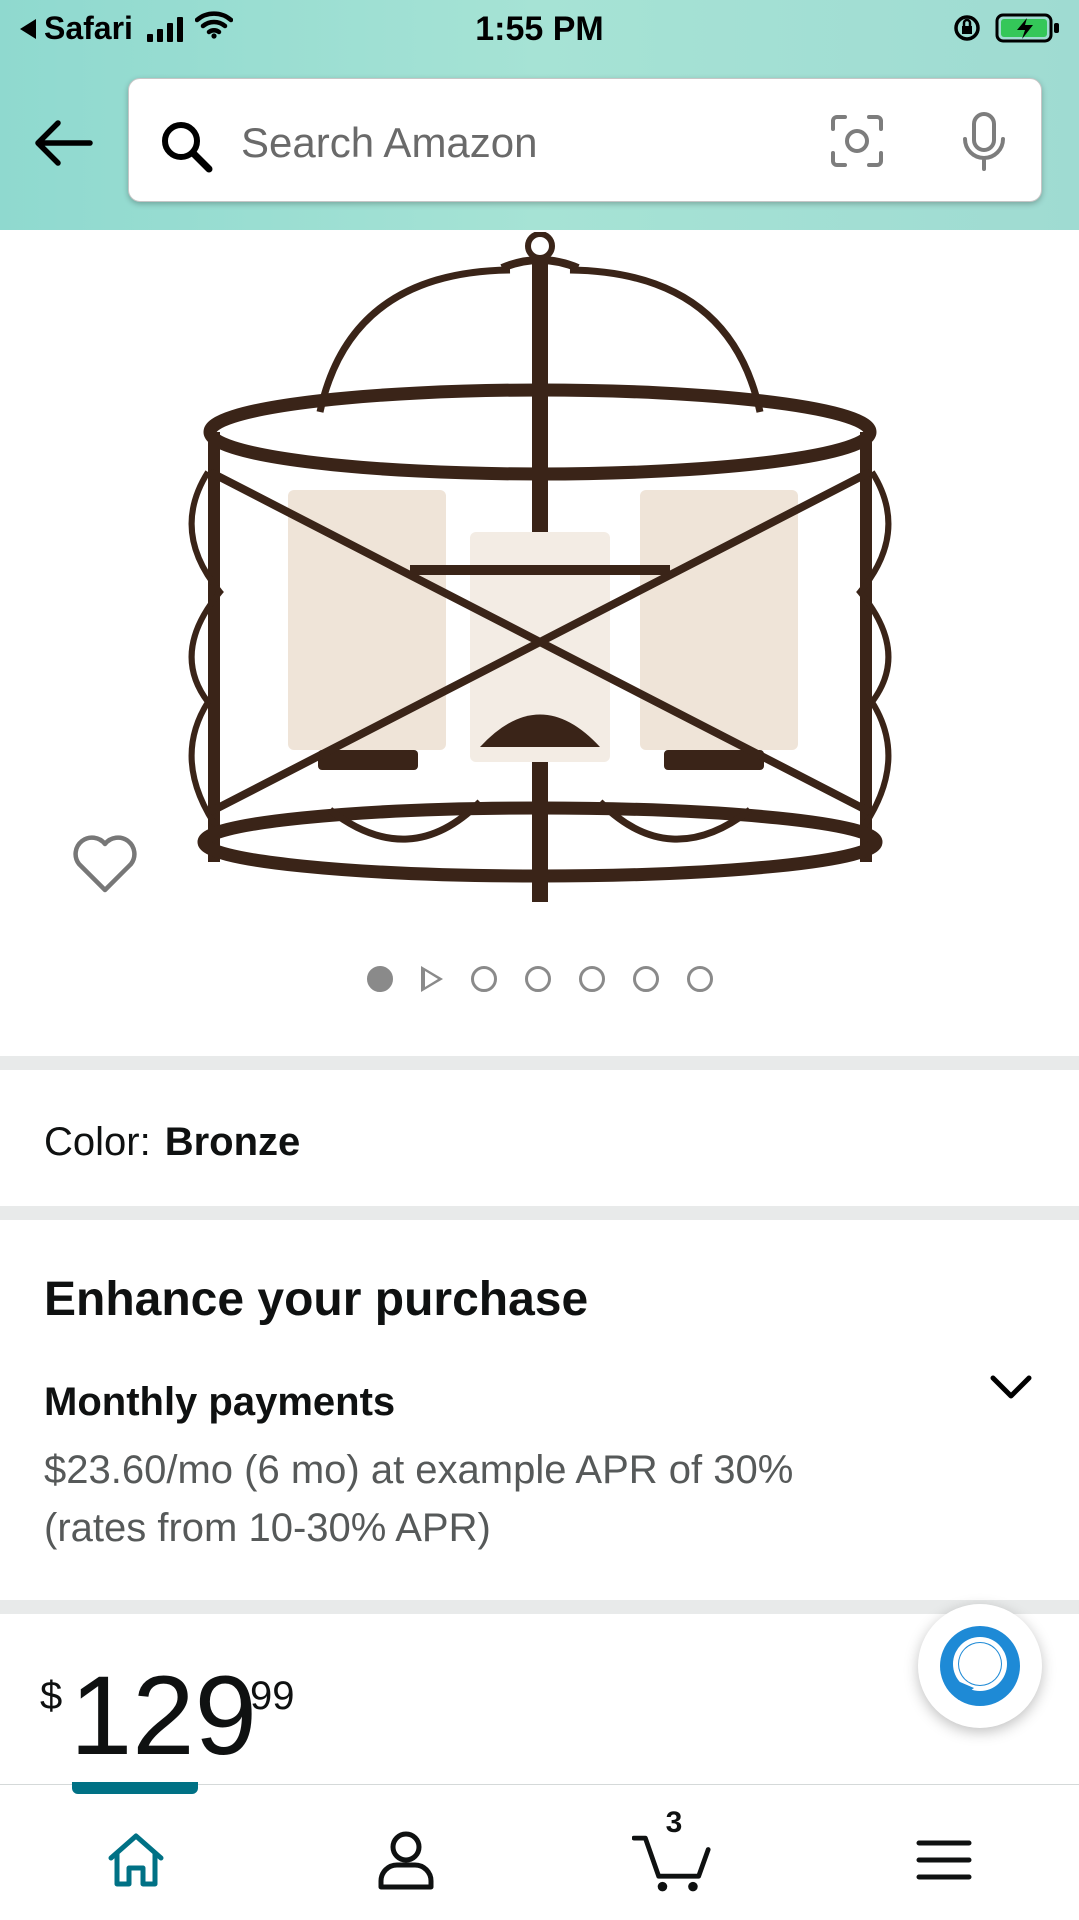  Describe the element at coordinates (672, 1853) in the screenshot. I see `nav-cart: 3` at that location.